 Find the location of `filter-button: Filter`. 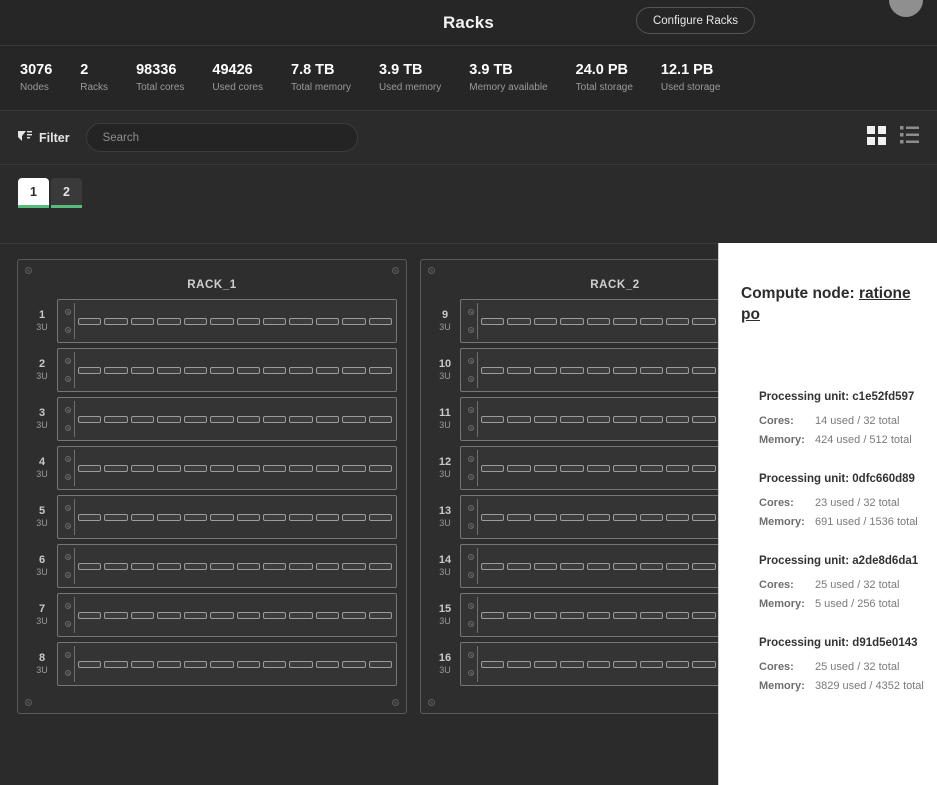

filter-button: Filter is located at coordinates (44, 137).